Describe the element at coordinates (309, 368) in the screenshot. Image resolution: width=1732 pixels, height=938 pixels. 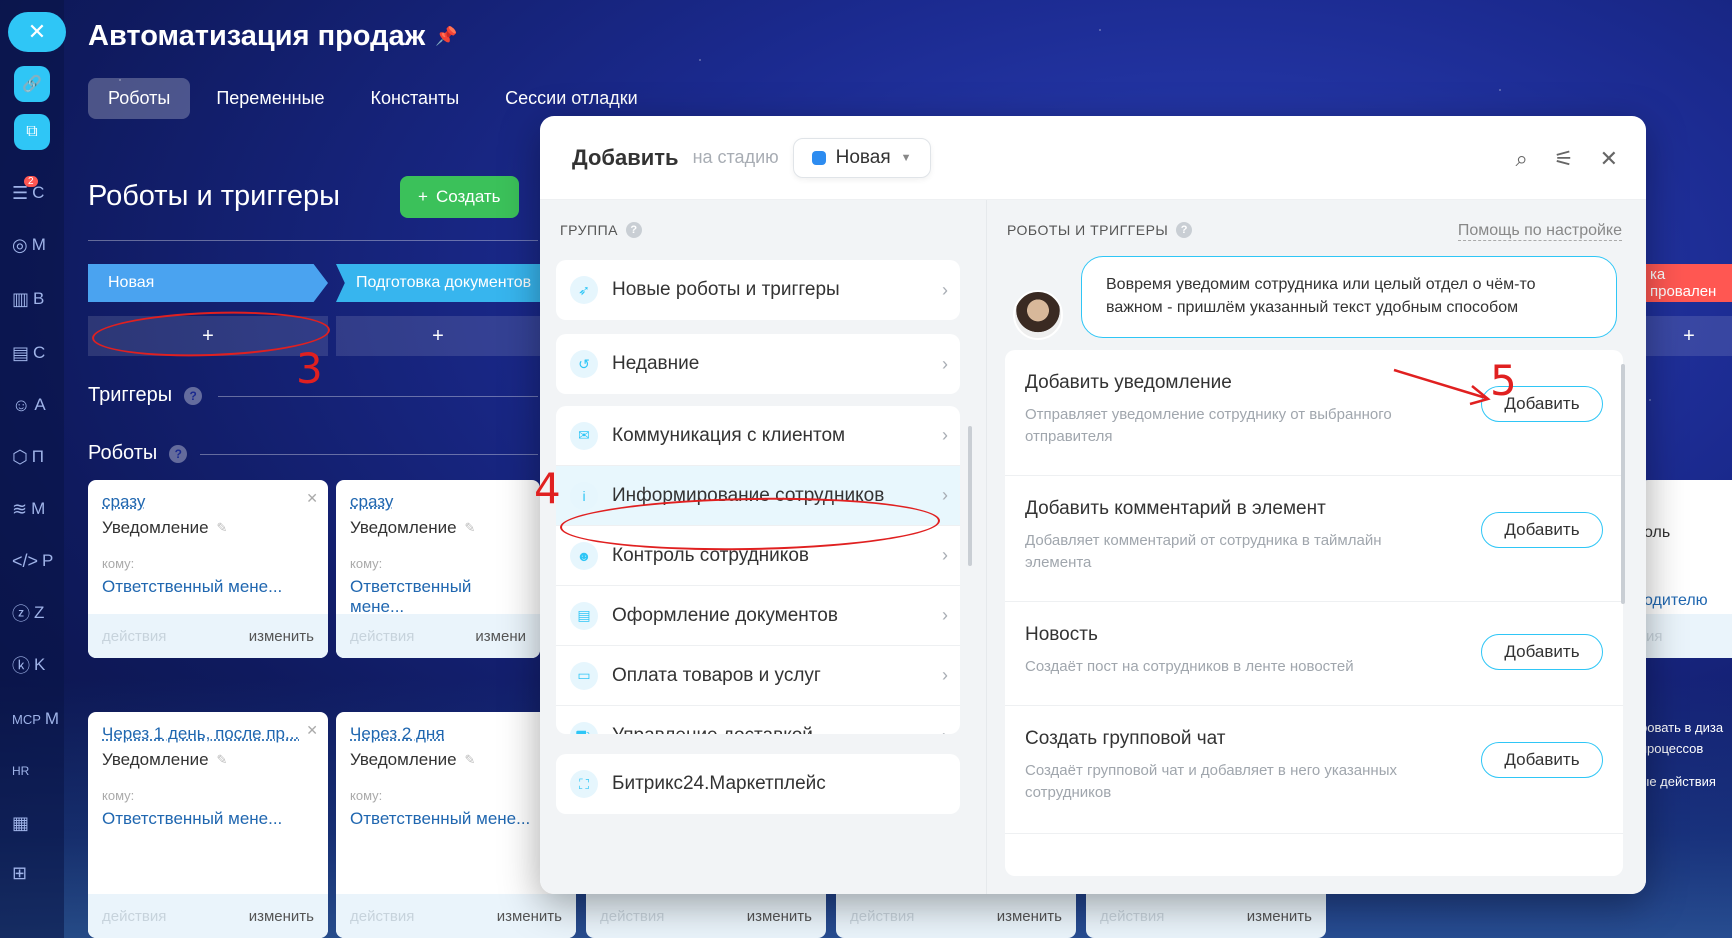
I see `annotation-number-3: 3` at that location.